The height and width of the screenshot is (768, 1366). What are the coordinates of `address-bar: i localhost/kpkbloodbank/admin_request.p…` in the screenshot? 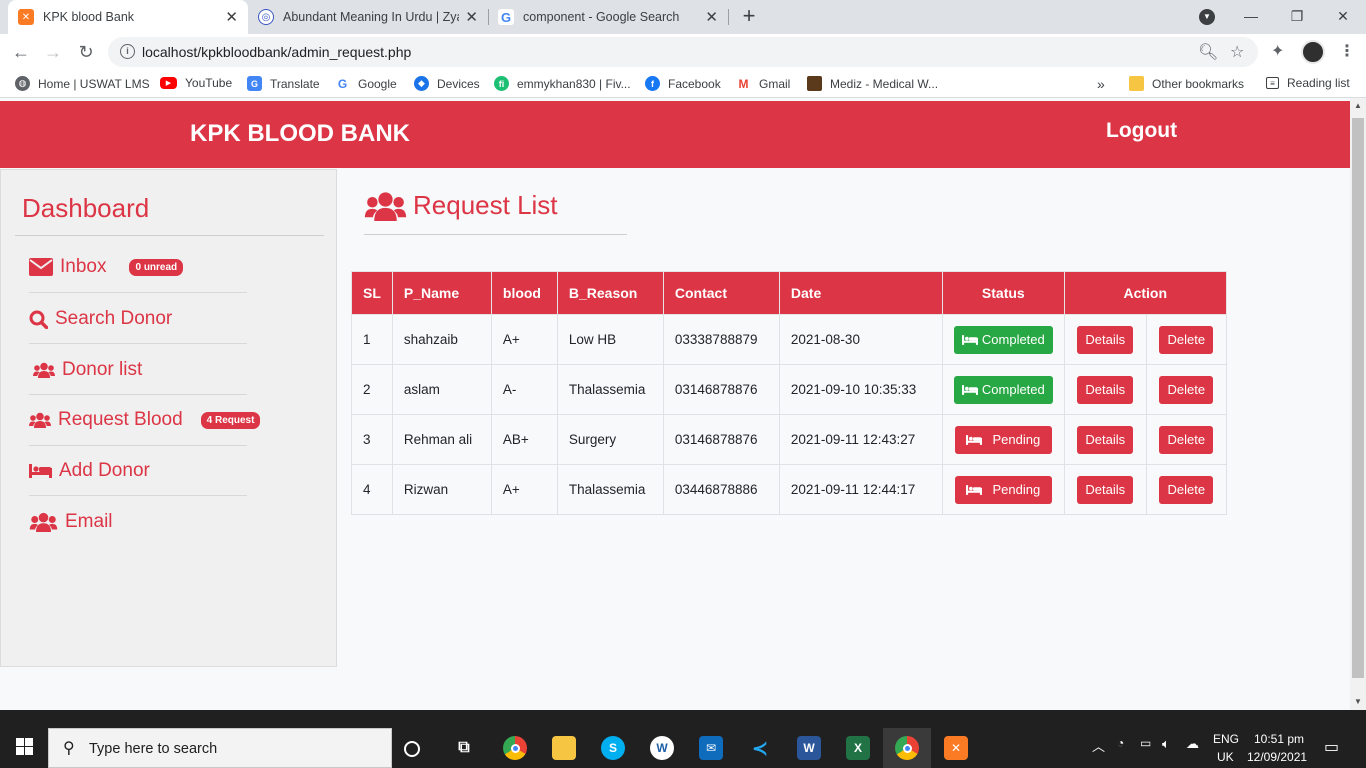 It's located at (683, 52).